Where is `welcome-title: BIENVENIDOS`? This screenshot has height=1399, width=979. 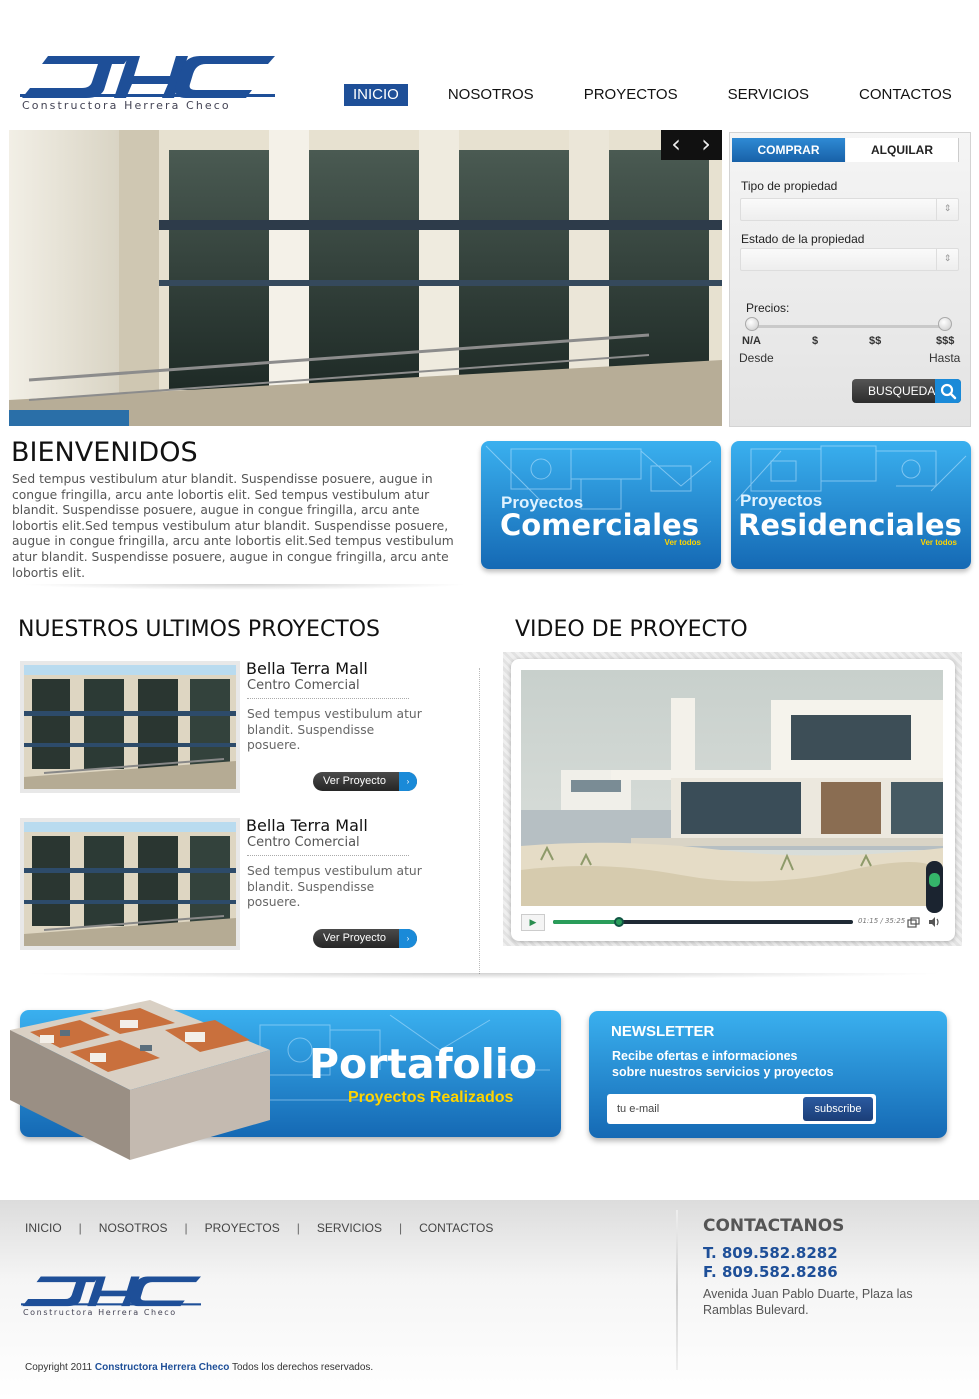
welcome-title: BIENVENIDOS is located at coordinates (104, 452).